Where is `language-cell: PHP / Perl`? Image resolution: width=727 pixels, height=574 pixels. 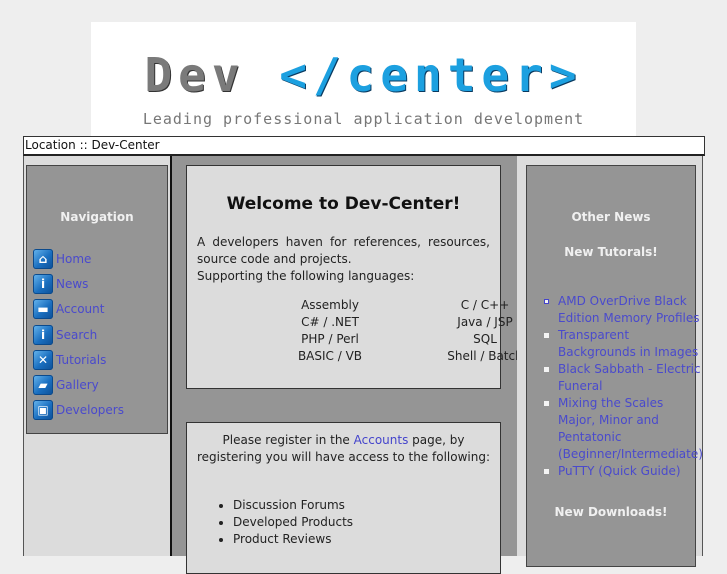
language-cell: PHP / Perl is located at coordinates (330, 339).